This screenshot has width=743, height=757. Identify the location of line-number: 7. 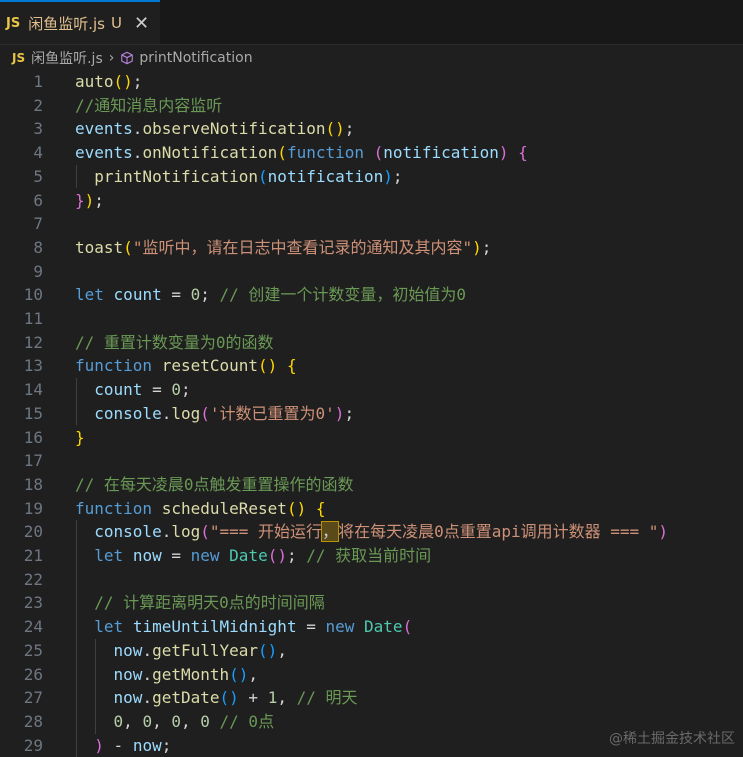
(38, 224).